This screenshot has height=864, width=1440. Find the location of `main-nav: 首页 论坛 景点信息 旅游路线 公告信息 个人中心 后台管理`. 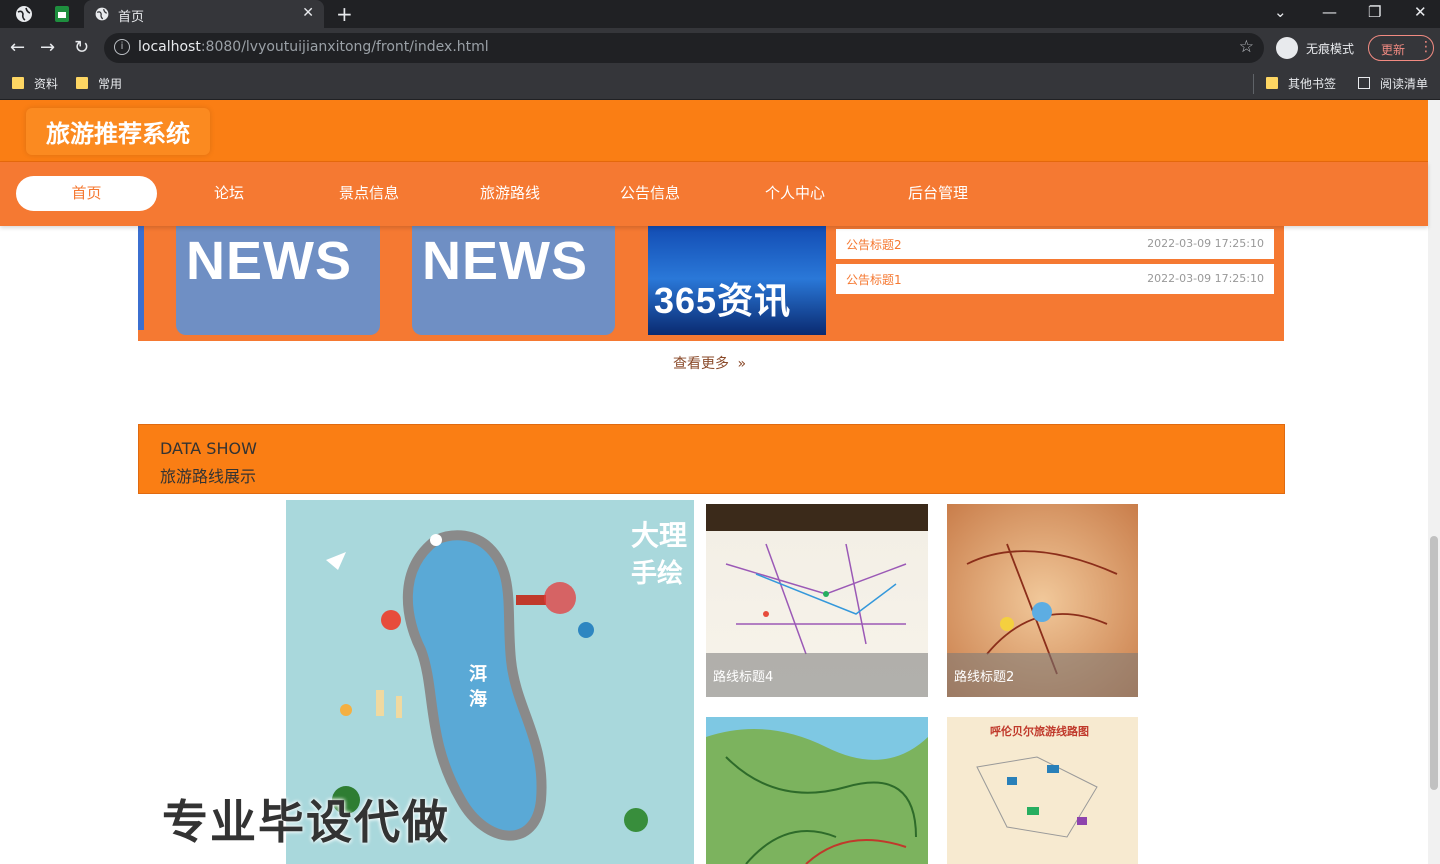

main-nav: 首页 论坛 景点信息 旅游路线 公告信息 个人中心 后台管理 is located at coordinates (714, 194).